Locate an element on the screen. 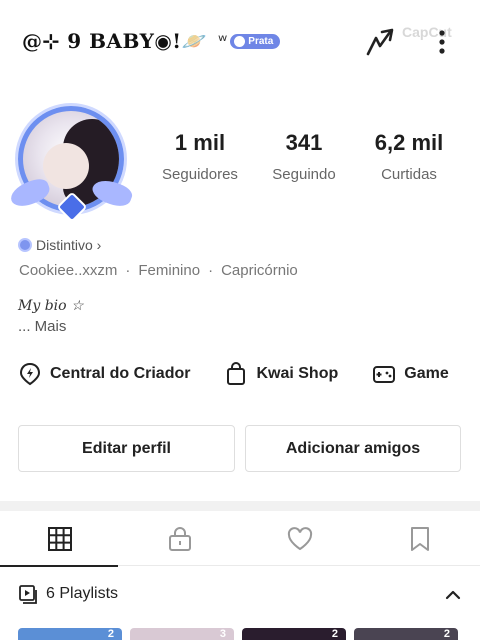 The height and width of the screenshot is (640, 480). stat-following: 341 Seguindo is located at coordinates (304, 156).